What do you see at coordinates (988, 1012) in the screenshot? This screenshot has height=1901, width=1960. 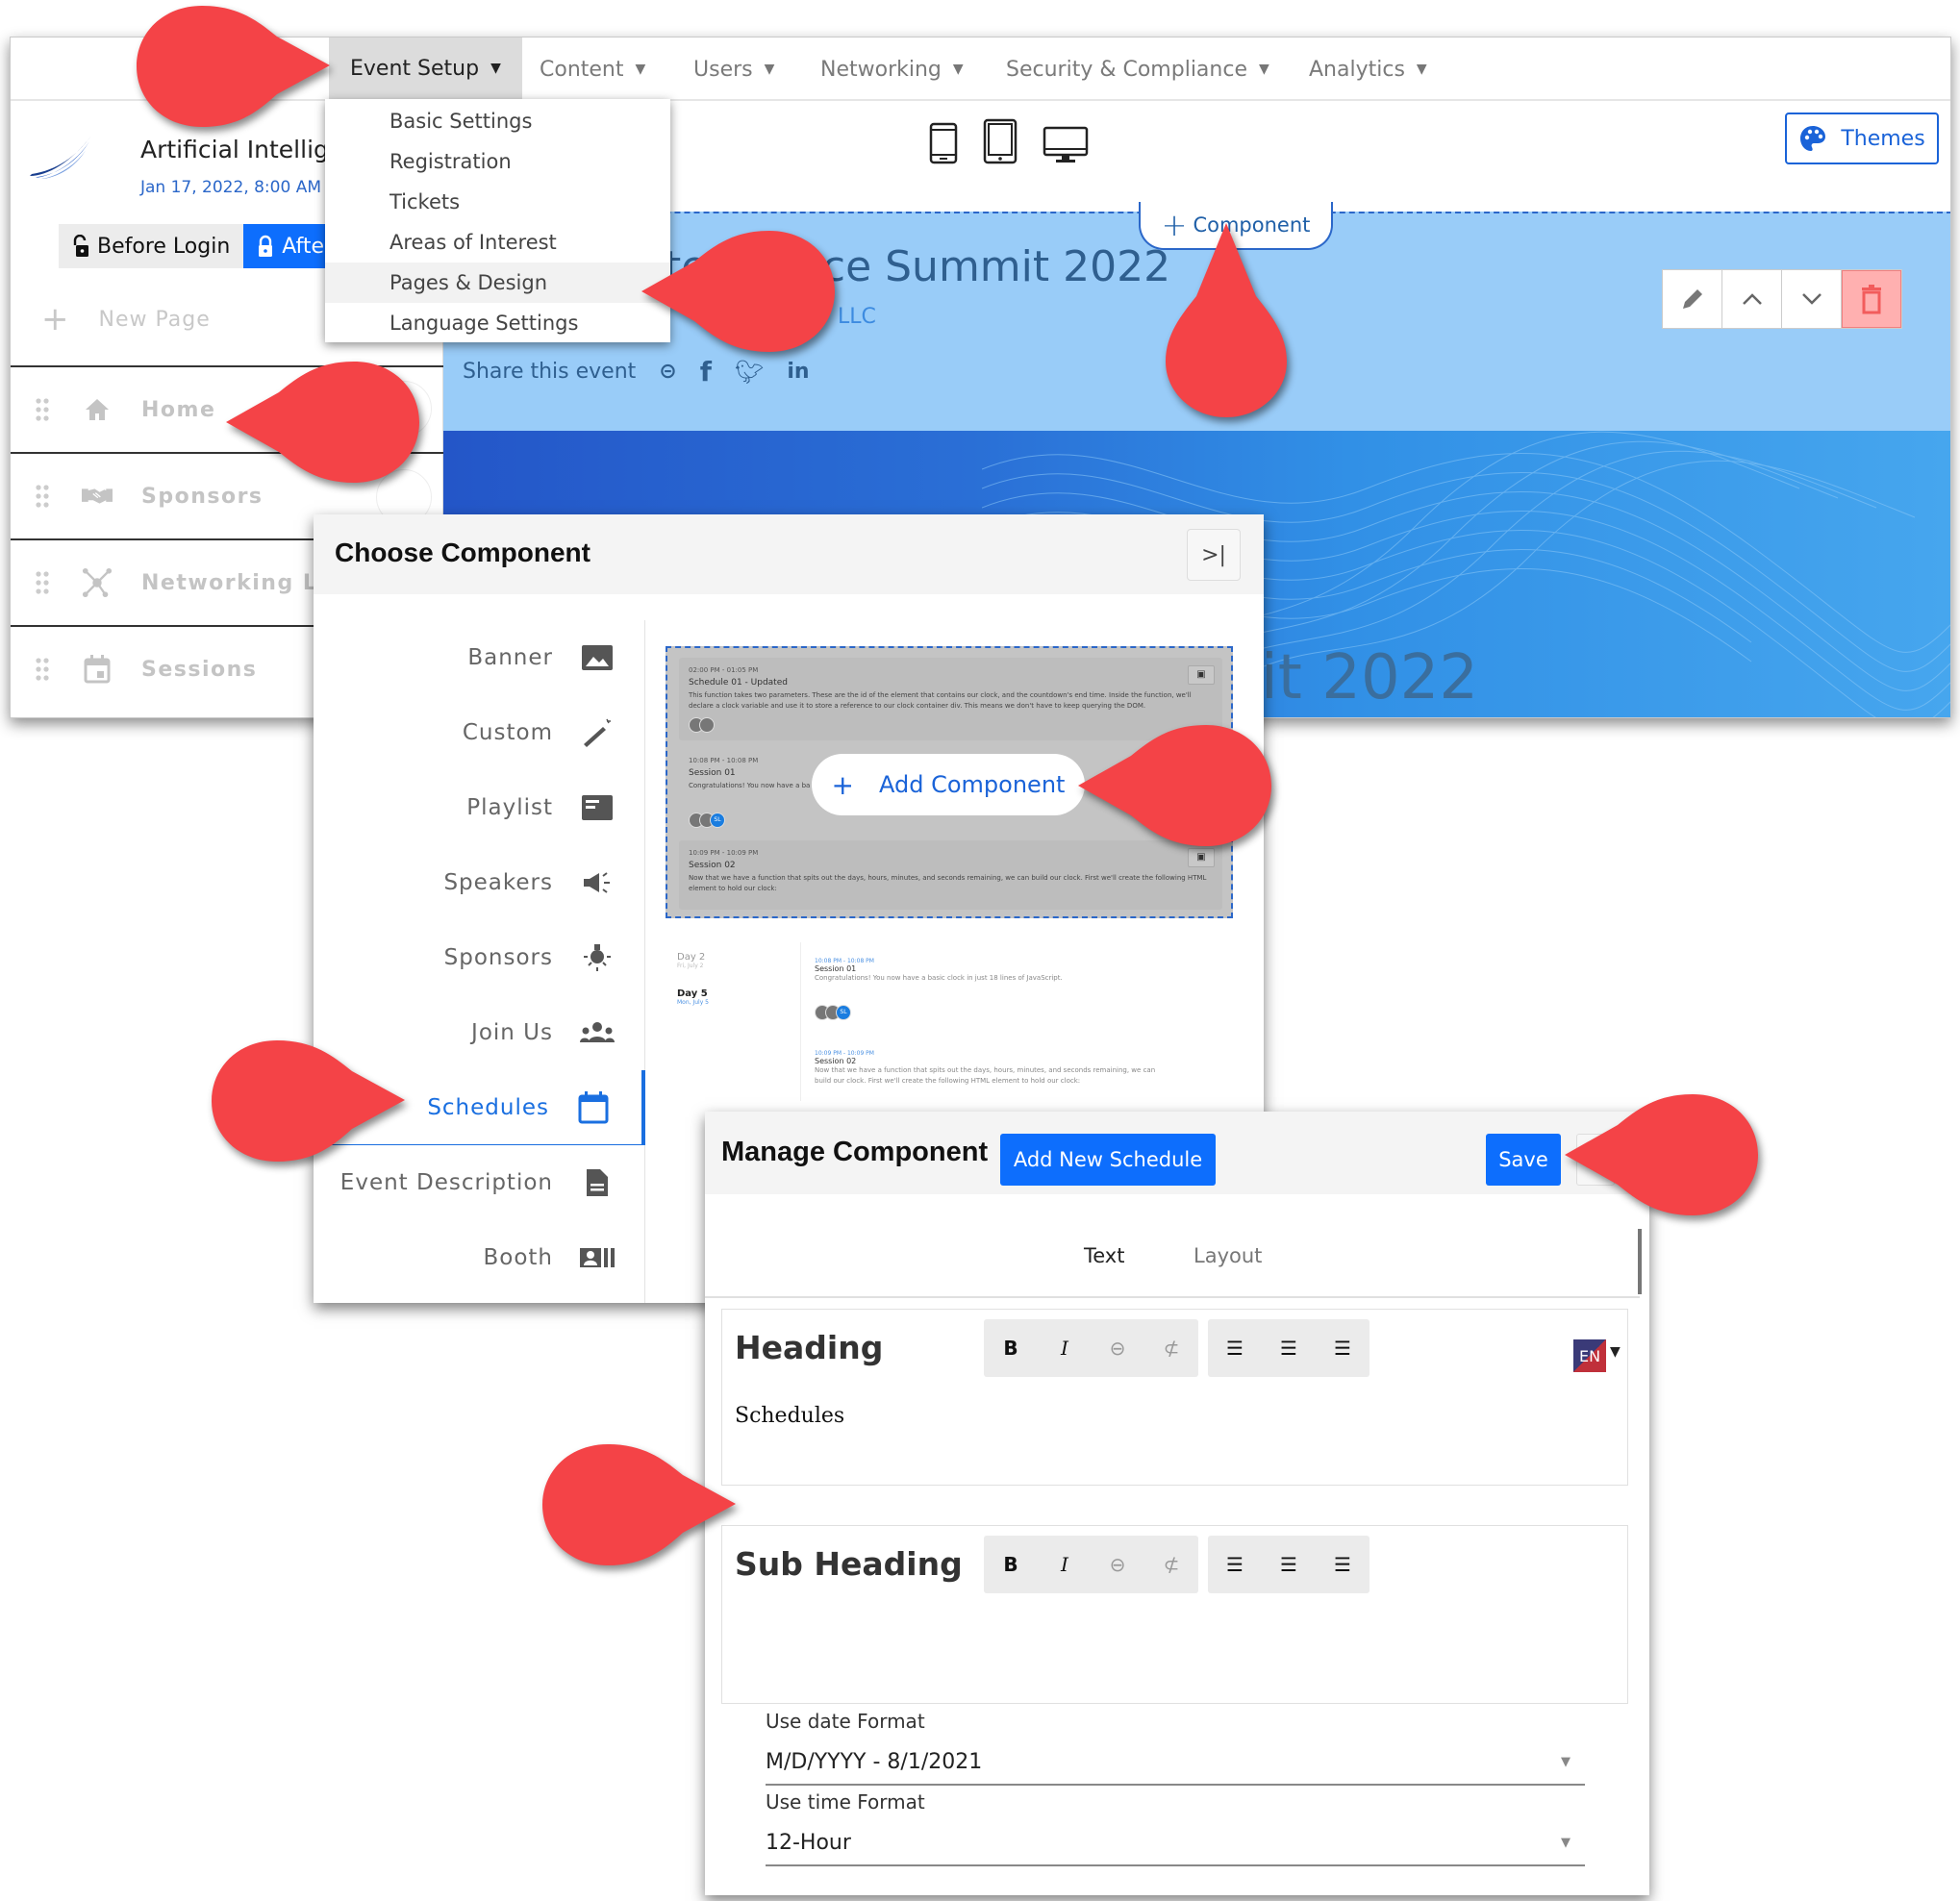 I see `speaker-avatars: SL` at bounding box center [988, 1012].